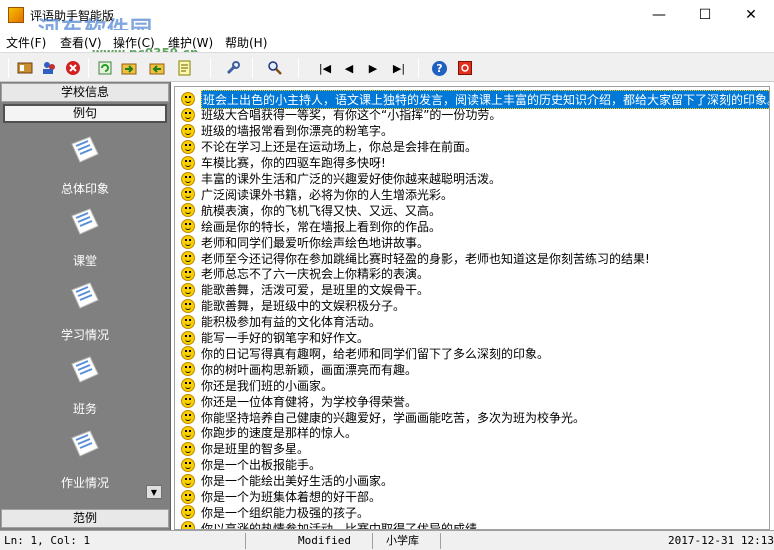  Describe the element at coordinates (129, 68) in the screenshot. I see `import-icon` at that location.